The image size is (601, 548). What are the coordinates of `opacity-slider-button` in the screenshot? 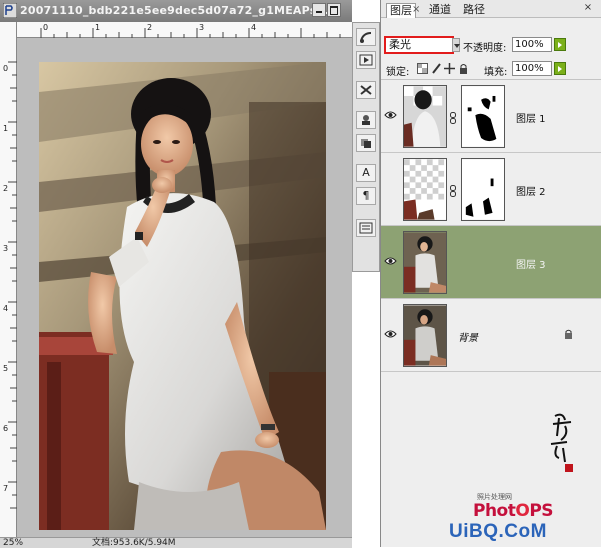 It's located at (560, 44).